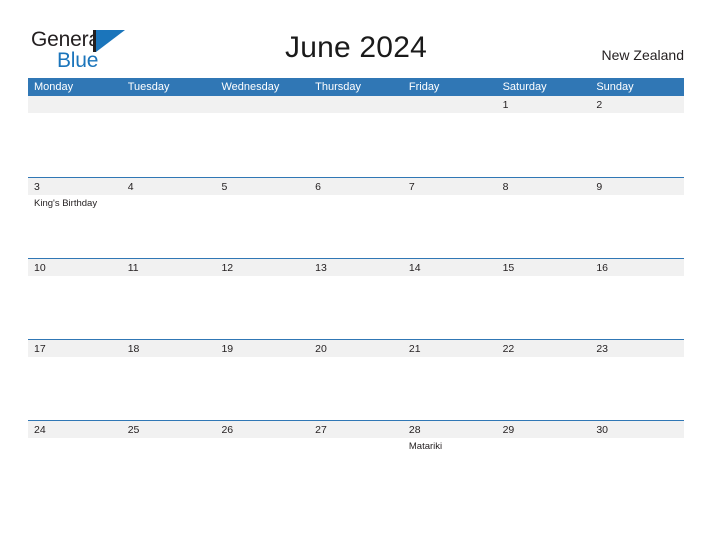 The width and height of the screenshot is (712, 550). Describe the element at coordinates (75, 380) in the screenshot. I see `calendar-day-cell-17: 17` at that location.